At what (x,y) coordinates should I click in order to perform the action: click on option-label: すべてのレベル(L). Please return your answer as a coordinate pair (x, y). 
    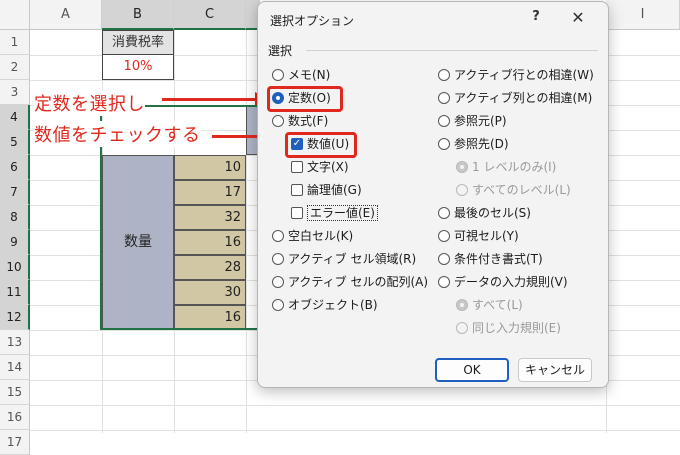
    Looking at the image, I should click on (521, 190).